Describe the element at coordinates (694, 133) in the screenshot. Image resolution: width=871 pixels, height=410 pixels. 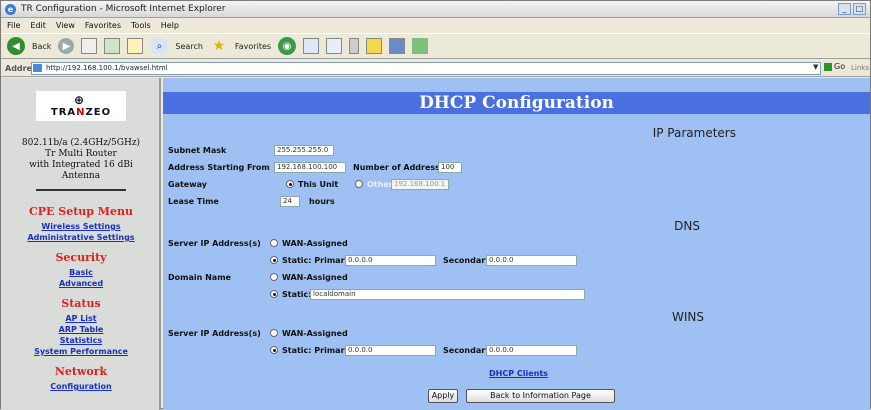
I see `ip-parameters-heading: IP Parameters` at that location.